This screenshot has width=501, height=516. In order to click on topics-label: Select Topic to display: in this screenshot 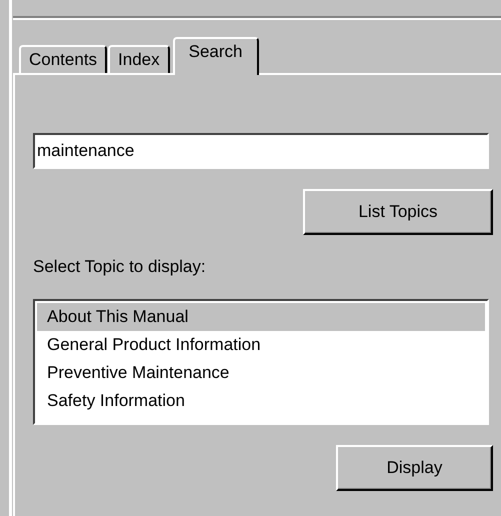, I will do `click(120, 267)`.